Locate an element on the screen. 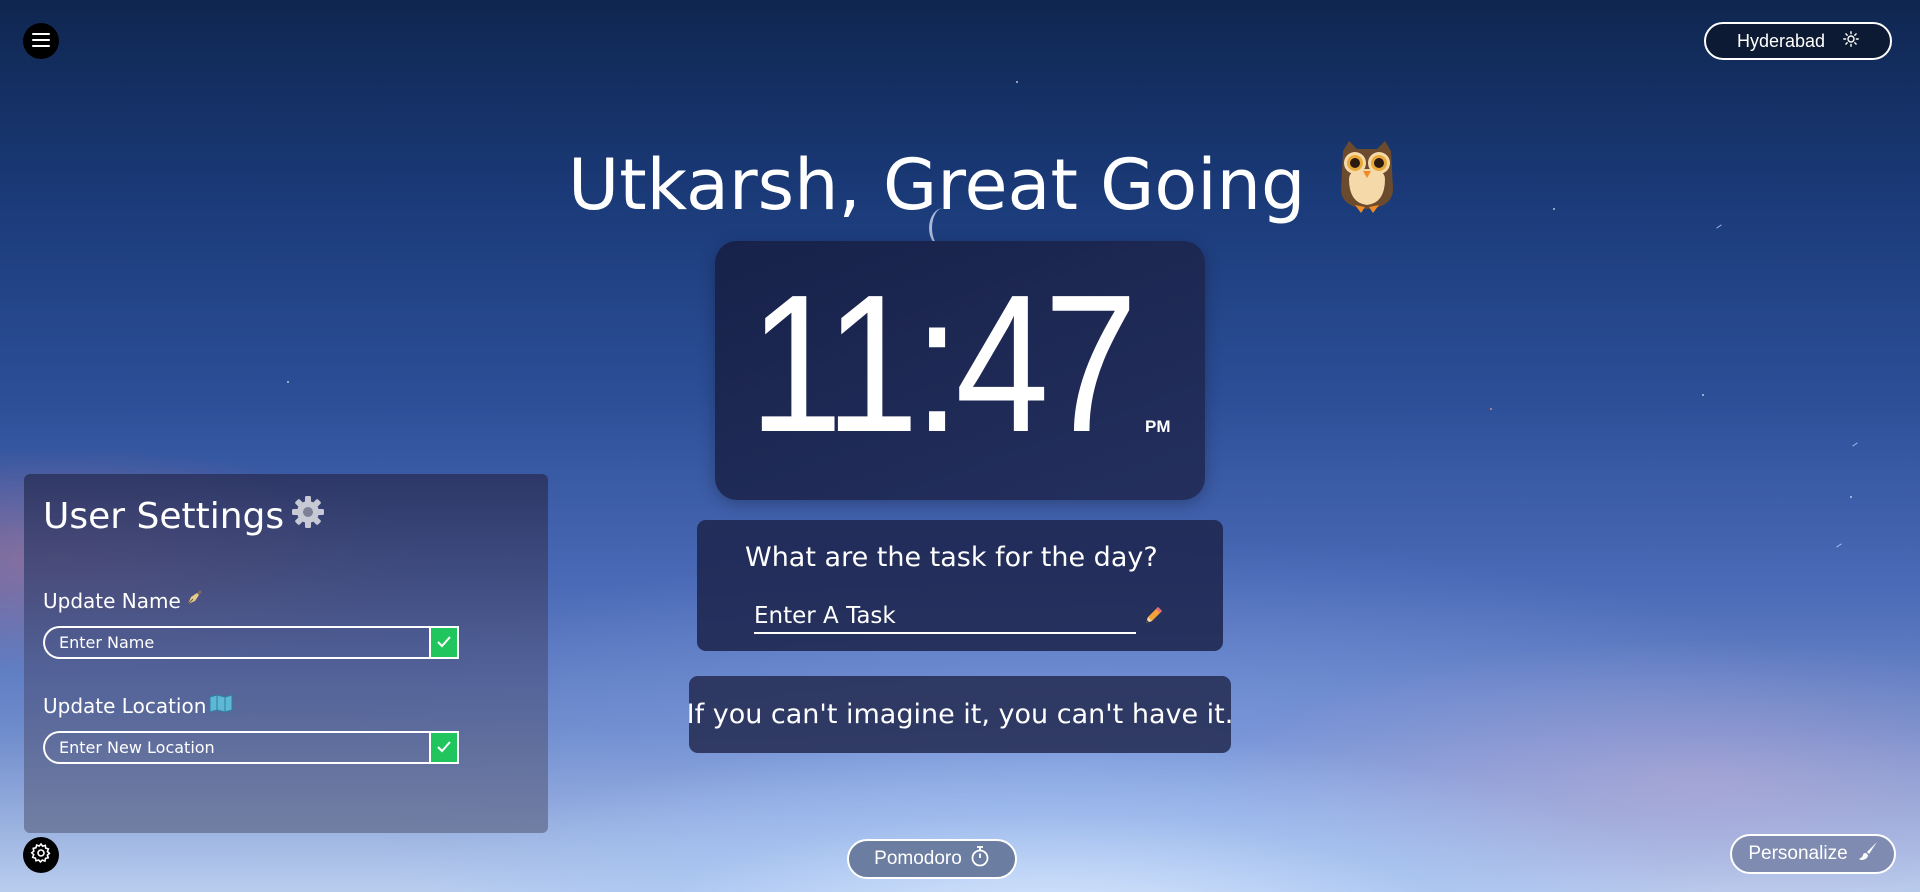 This screenshot has width=1920, height=892. personalize-button: Personalize is located at coordinates (1813, 854).